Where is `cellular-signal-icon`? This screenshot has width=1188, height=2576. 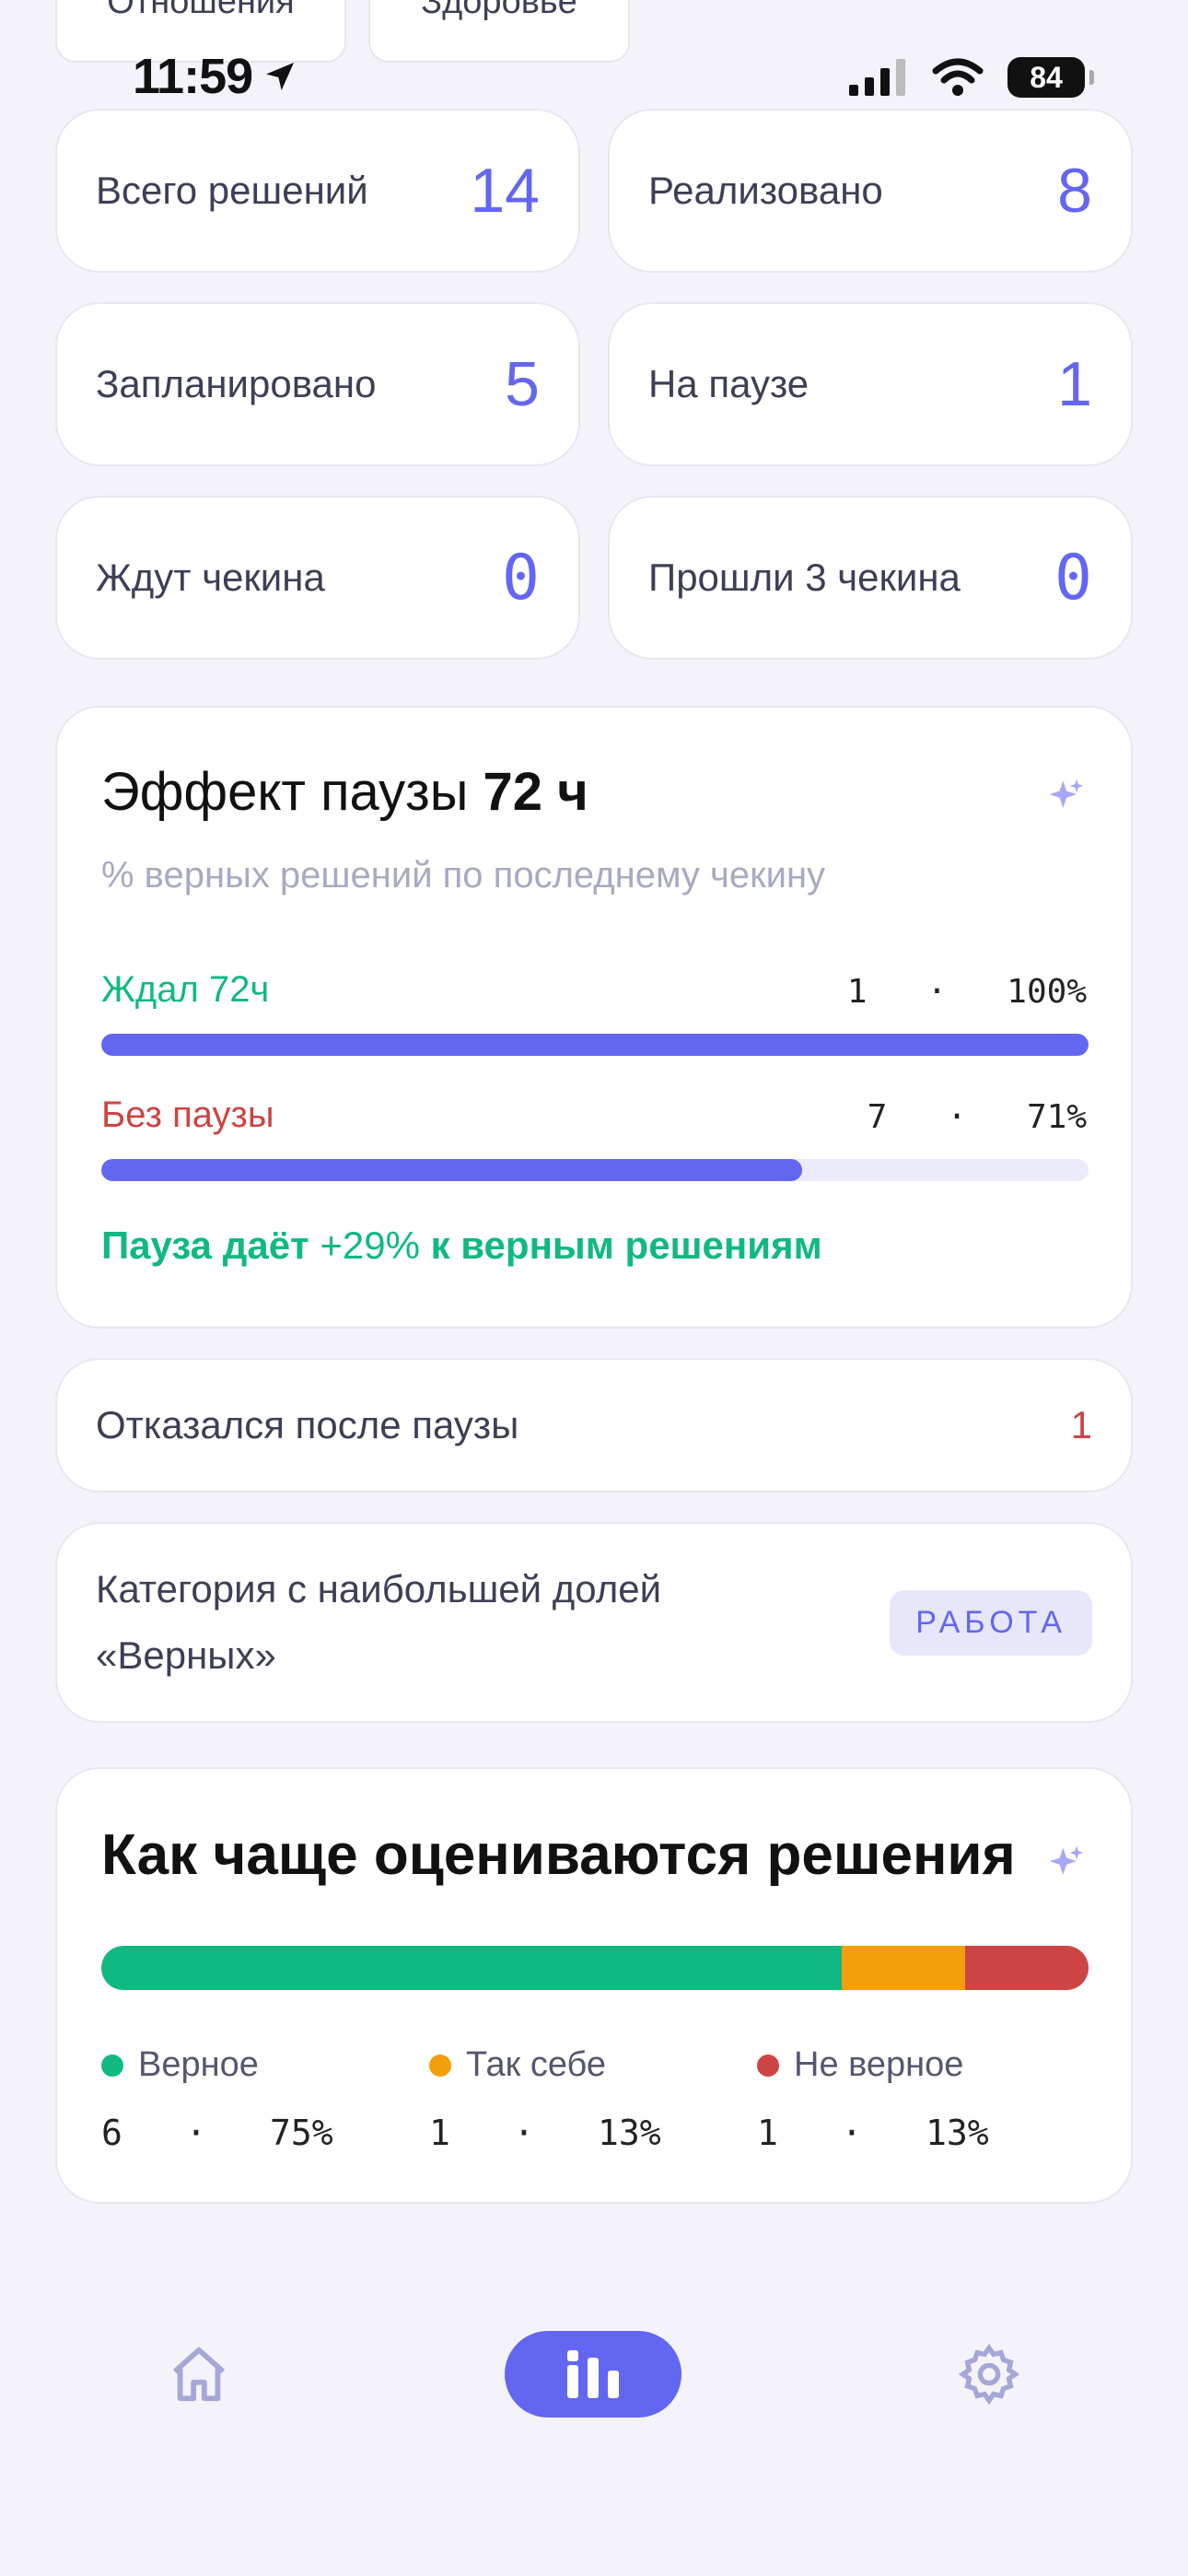 cellular-signal-icon is located at coordinates (877, 77).